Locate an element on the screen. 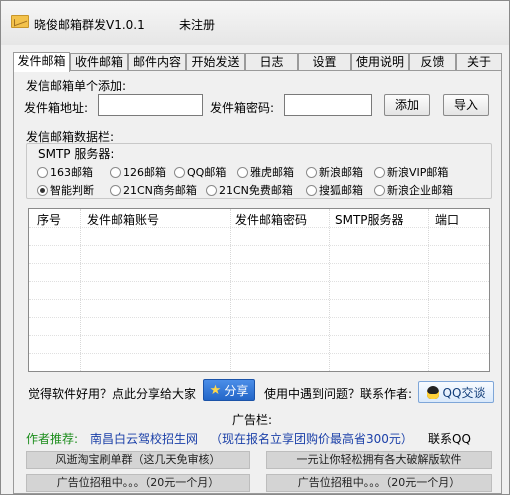  radio-yahoo: 雅虎邮箱 is located at coordinates (265, 172).